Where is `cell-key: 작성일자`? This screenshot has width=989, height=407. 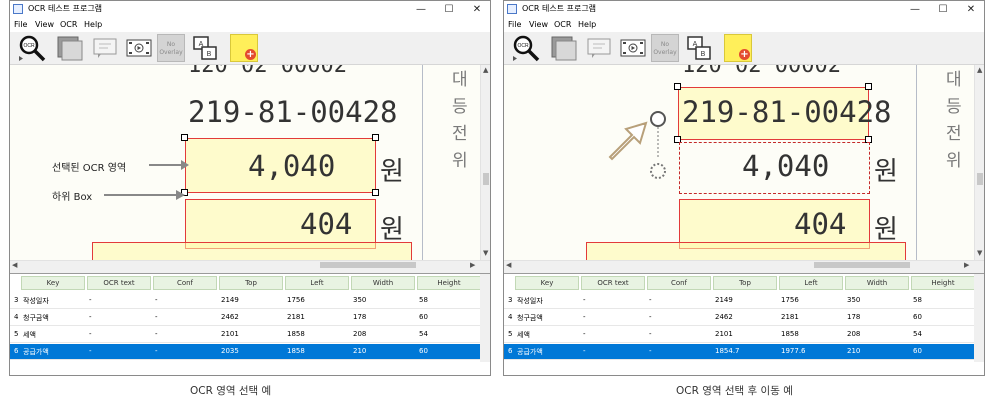
cell-key: 작성일자 is located at coordinates (36, 301).